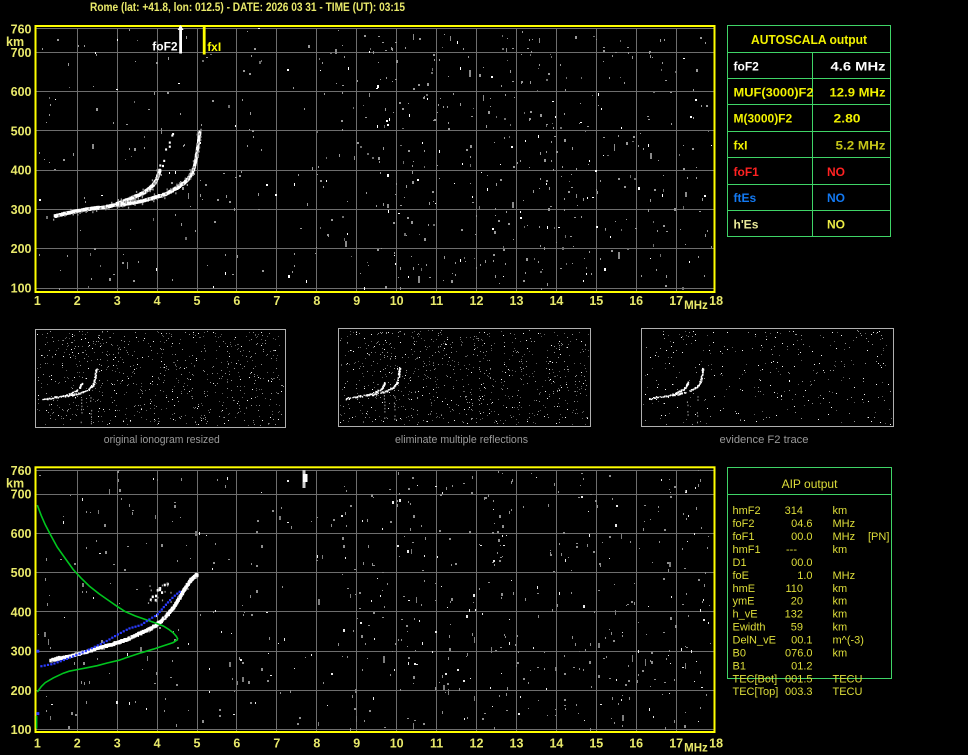 The image size is (968, 755). I want to click on svg-text: TEC[Bot], so click(755, 679).